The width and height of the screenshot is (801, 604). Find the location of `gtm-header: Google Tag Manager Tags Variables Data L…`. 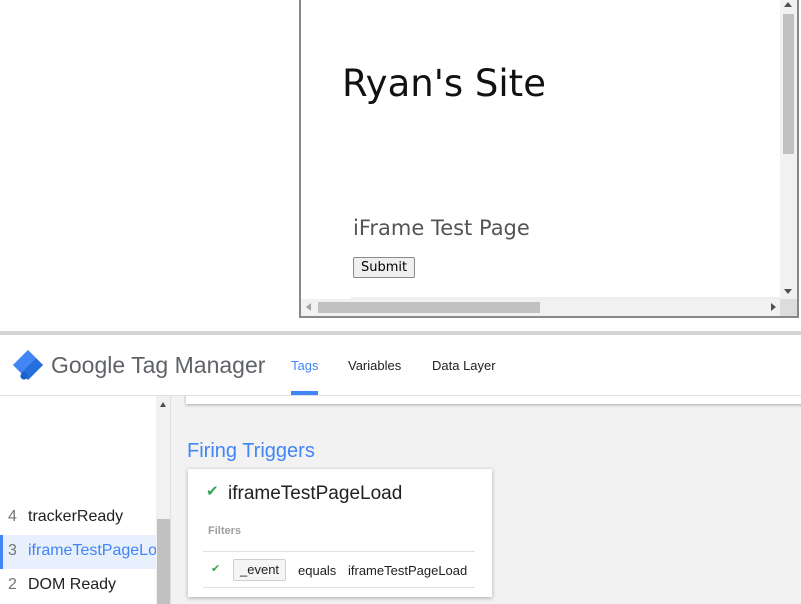

gtm-header: Google Tag Manager Tags Variables Data L… is located at coordinates (400, 365).